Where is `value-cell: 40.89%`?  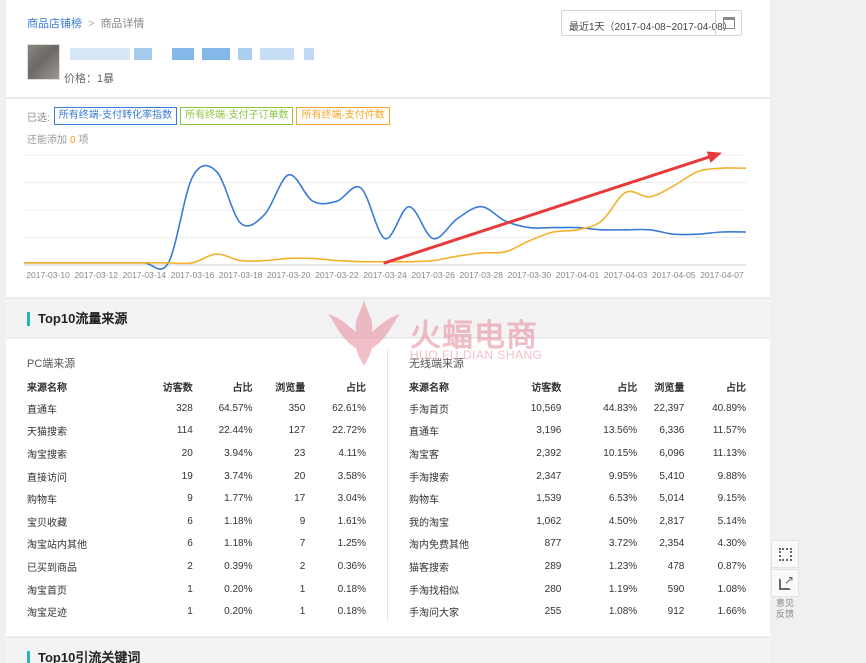 value-cell: 40.89% is located at coordinates (729, 408).